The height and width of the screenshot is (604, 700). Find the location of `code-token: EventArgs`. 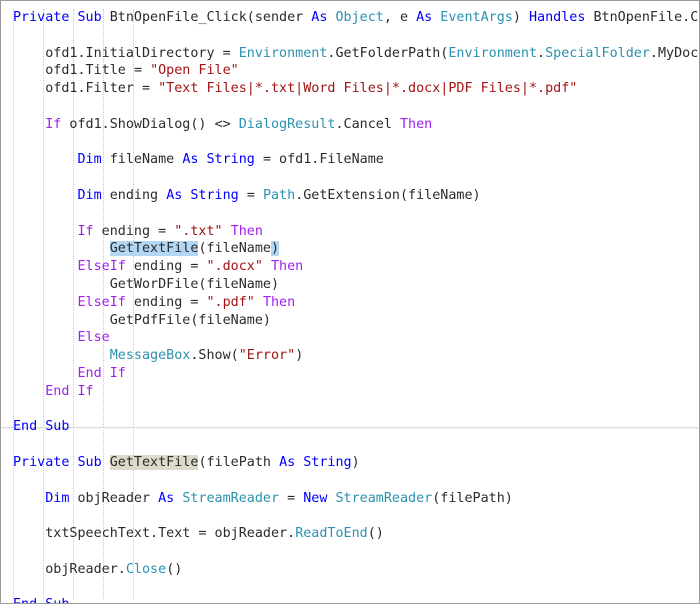

code-token: EventArgs is located at coordinates (476, 17).